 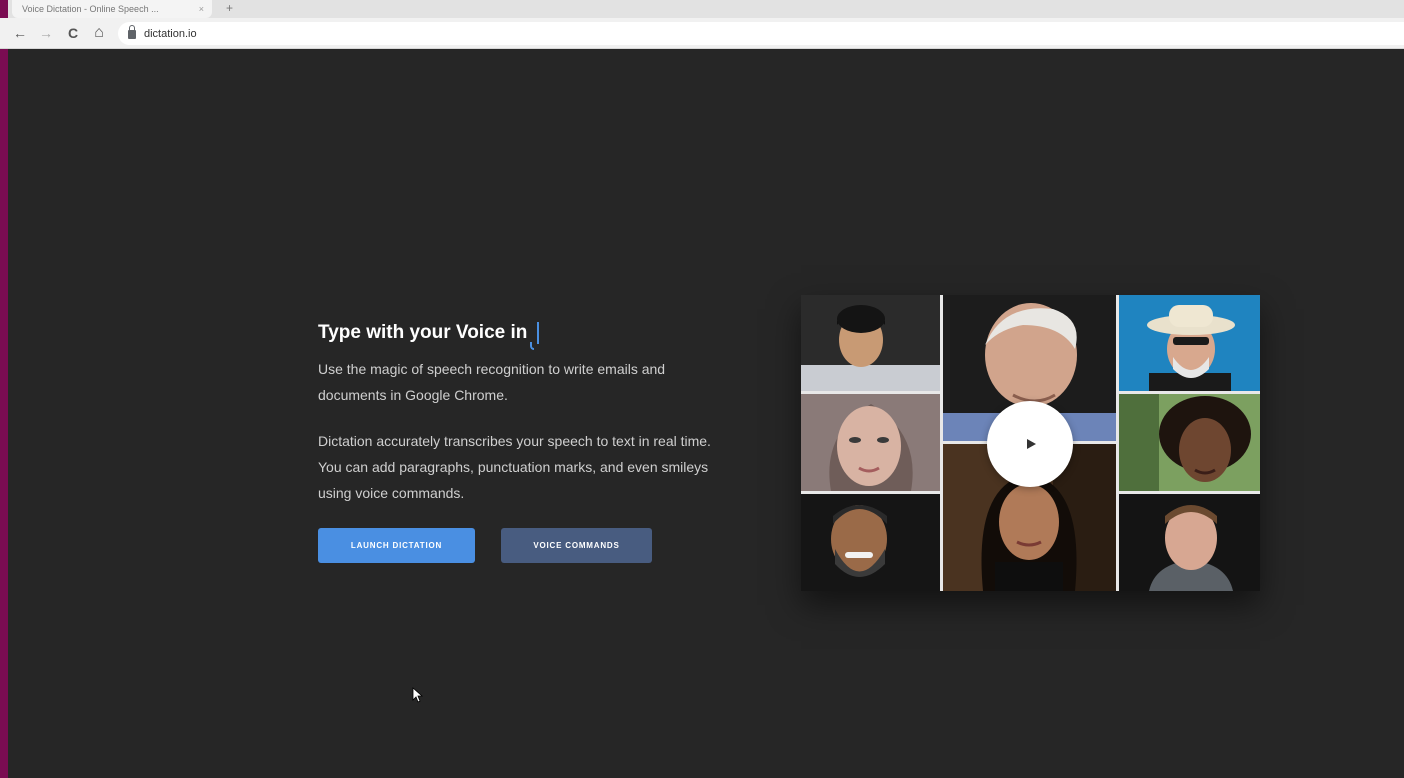 What do you see at coordinates (46, 33) in the screenshot?
I see `forward-icon: →` at bounding box center [46, 33].